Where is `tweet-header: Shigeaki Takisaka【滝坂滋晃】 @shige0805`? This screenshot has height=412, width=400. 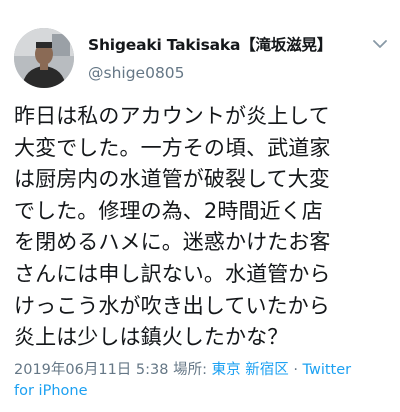
tweet-header: Shigeaki Takisaka【滝坂滋晃】 @shige0805 is located at coordinates (228, 59).